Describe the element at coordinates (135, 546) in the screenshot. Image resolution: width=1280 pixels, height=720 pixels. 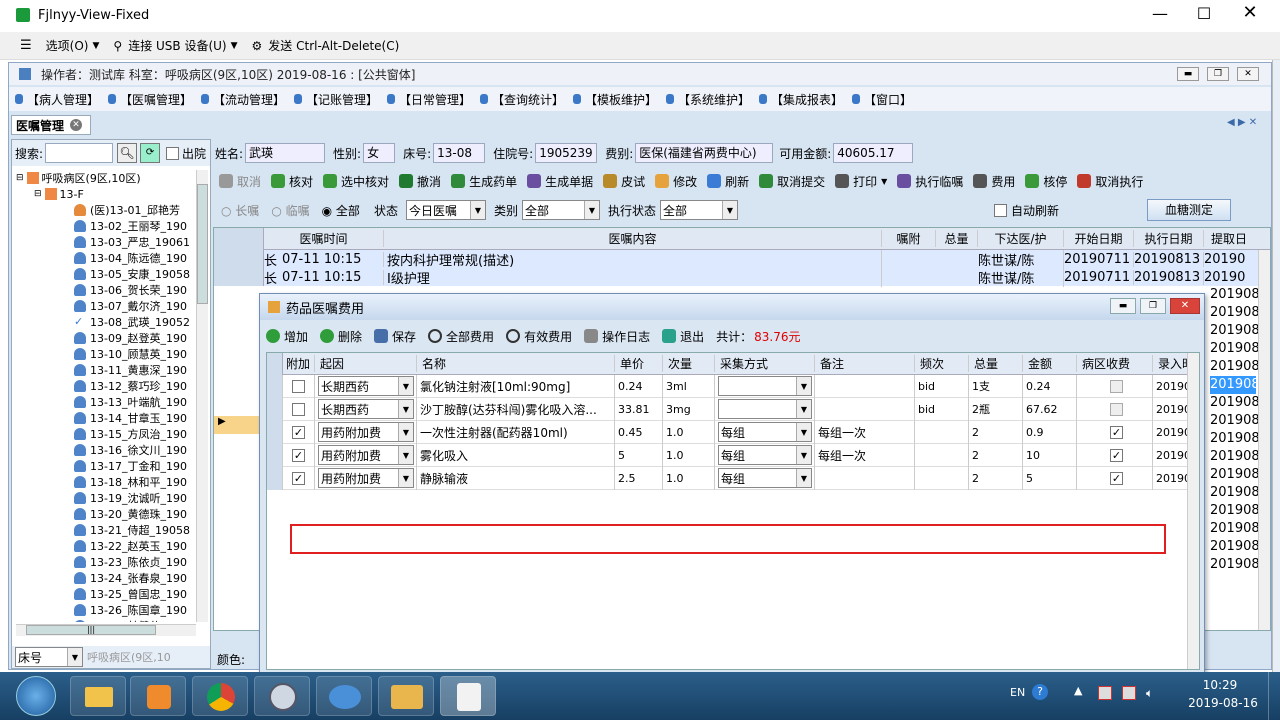
I see `patient-tree-item: 13-22_赵英玉_190` at that location.